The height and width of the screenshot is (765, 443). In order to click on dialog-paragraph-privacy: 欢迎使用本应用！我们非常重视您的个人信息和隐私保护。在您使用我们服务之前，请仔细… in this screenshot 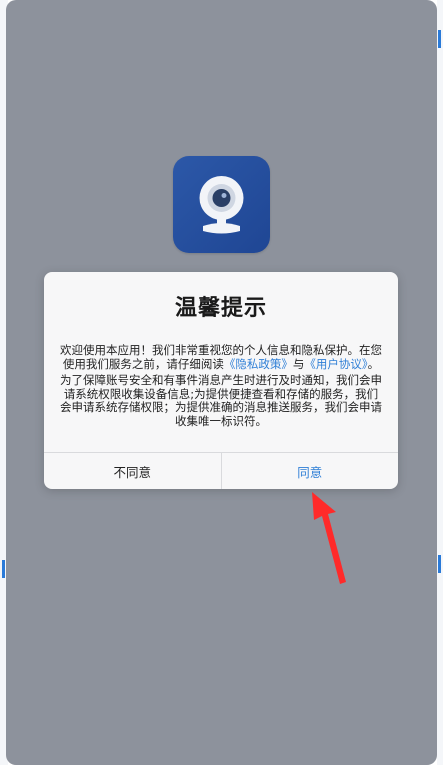, I will do `click(221, 357)`.